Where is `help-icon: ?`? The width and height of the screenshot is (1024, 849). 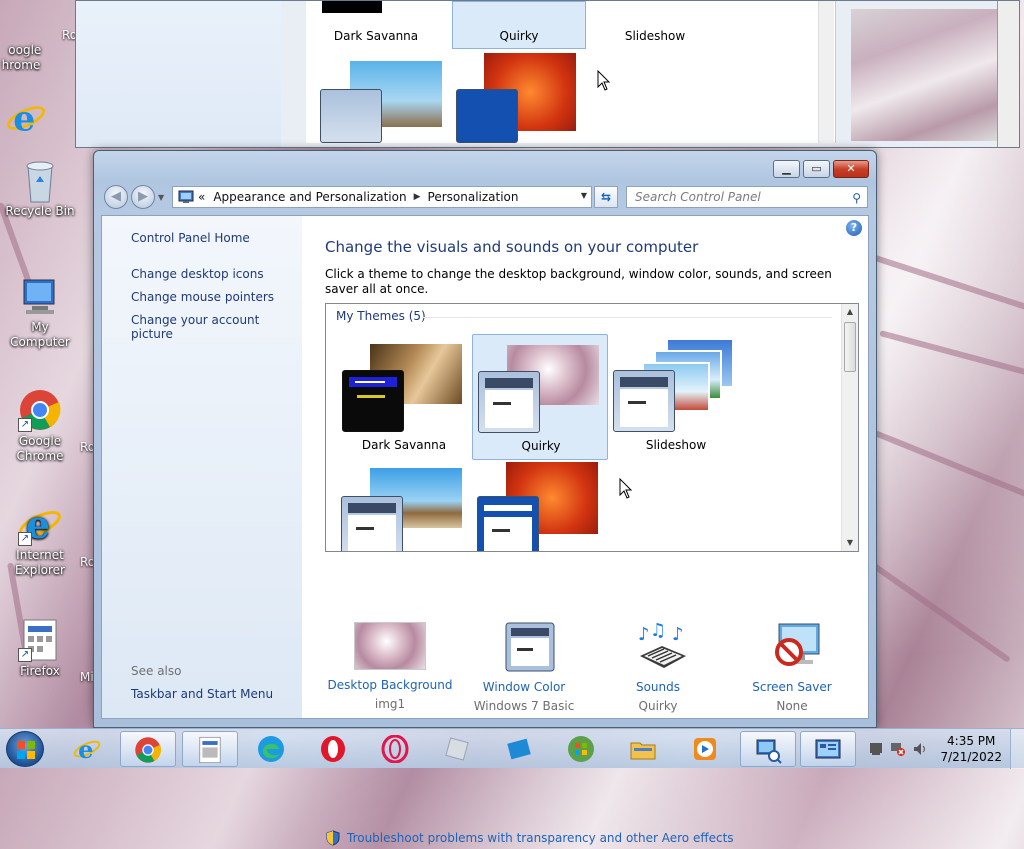
help-icon: ? is located at coordinates (854, 228).